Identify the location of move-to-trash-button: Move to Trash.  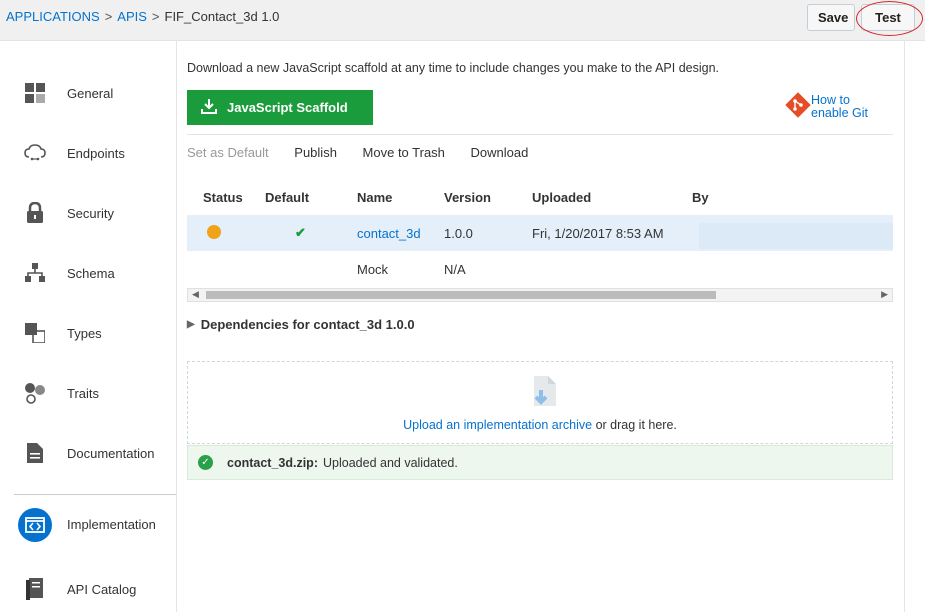
(404, 152).